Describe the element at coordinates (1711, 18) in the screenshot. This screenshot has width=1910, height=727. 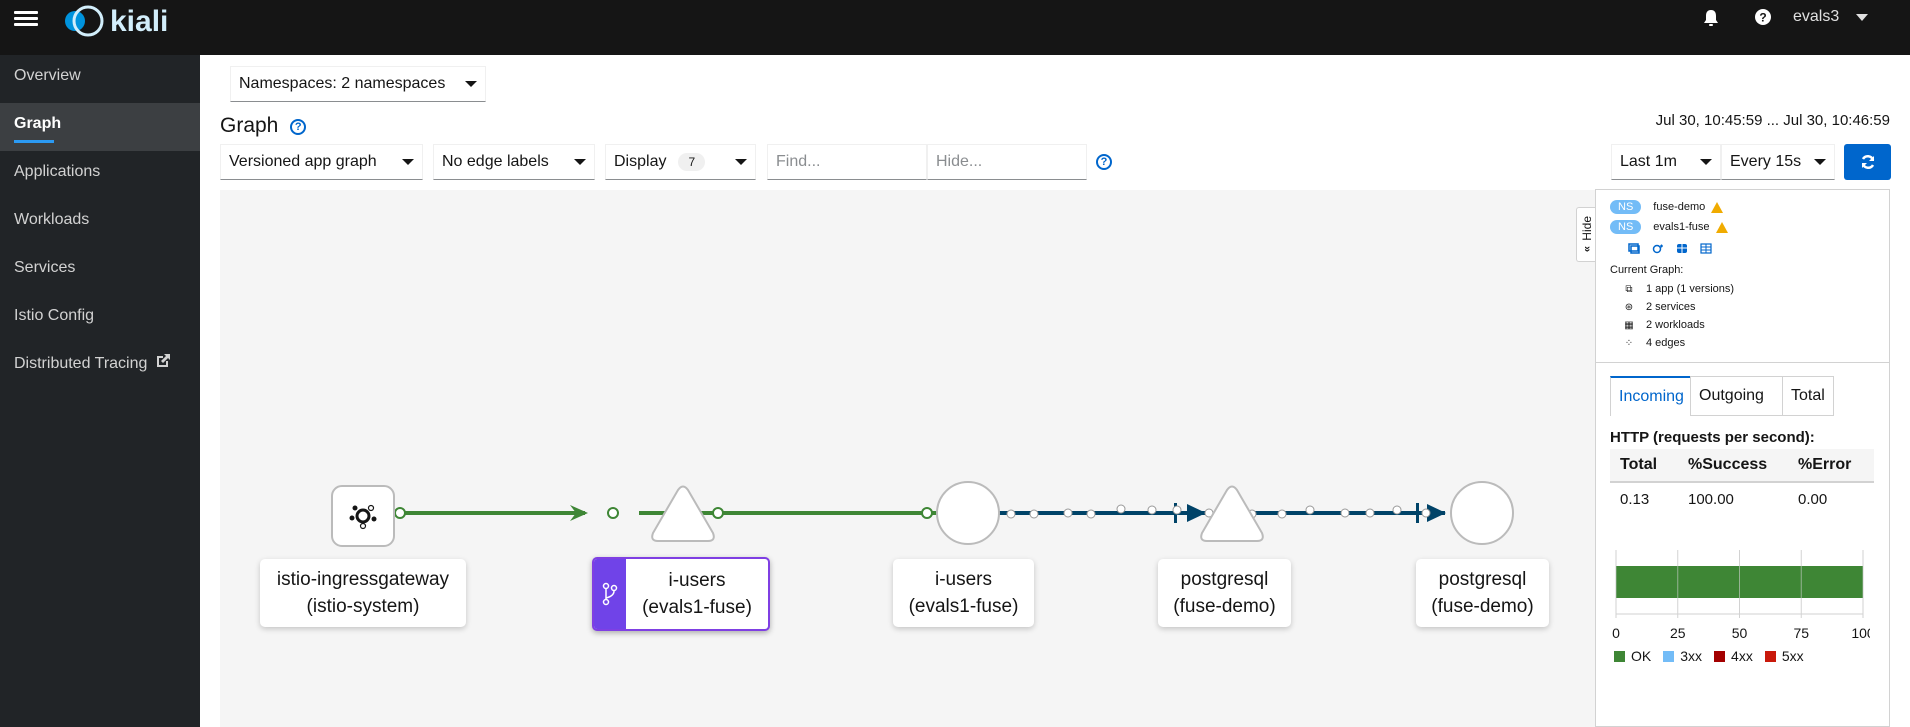
I see `bell-icon` at that location.